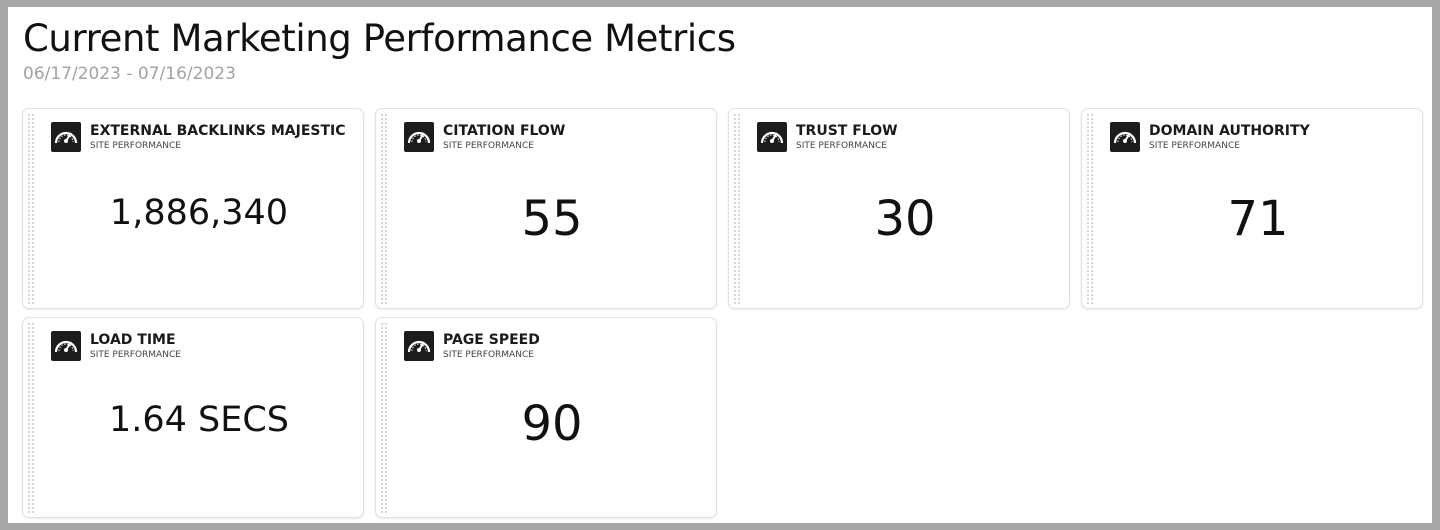 The image size is (1440, 530). I want to click on card-title-text: PAGE SPEED, so click(491, 340).